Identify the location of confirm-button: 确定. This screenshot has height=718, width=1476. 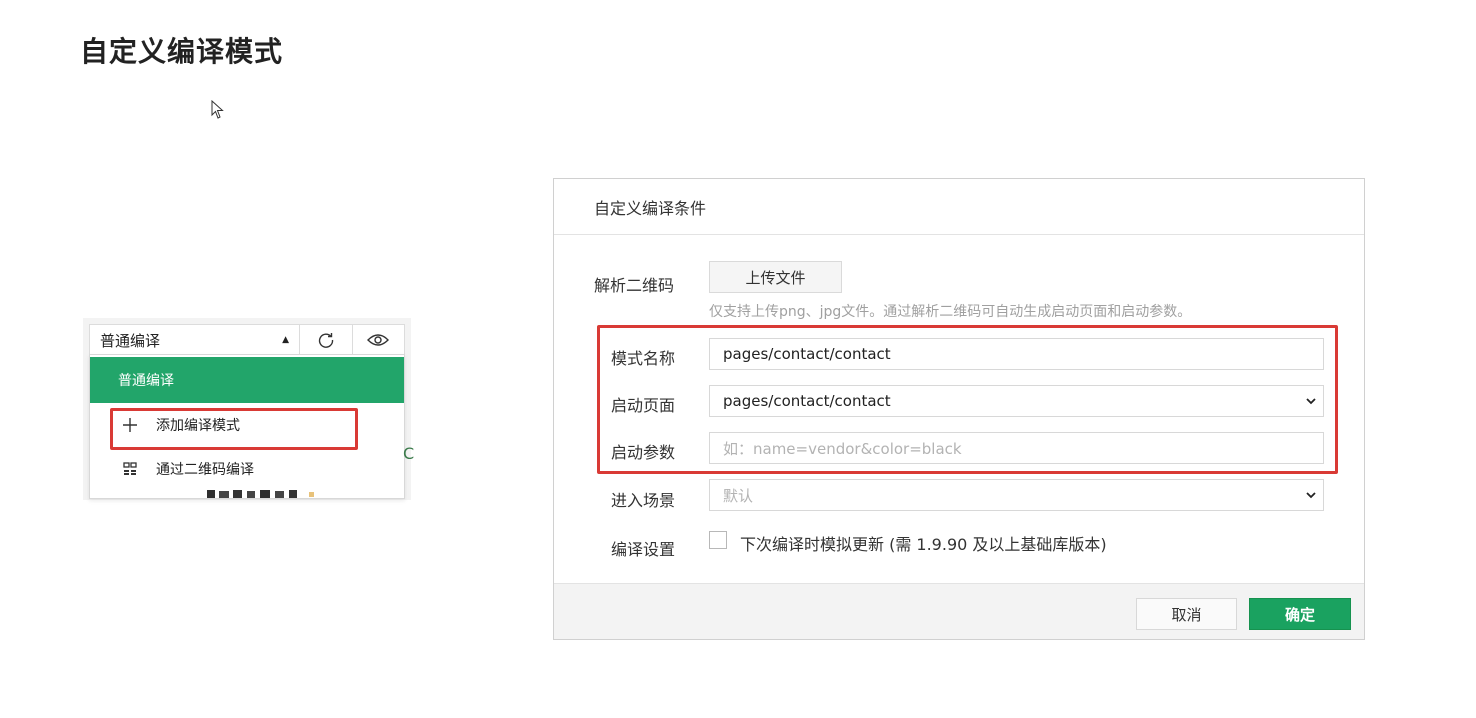
(1300, 614).